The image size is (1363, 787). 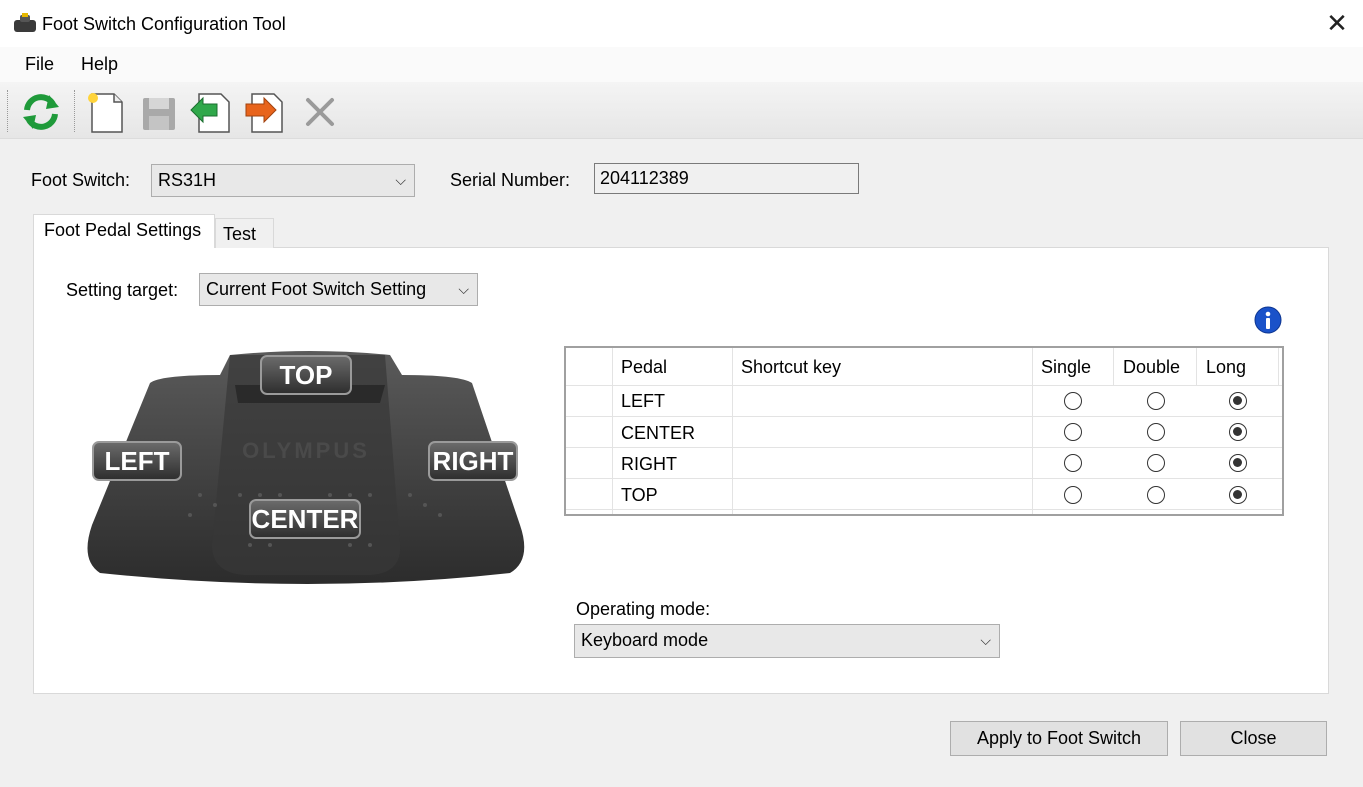 I want to click on refresh-icon, so click(x=41, y=112).